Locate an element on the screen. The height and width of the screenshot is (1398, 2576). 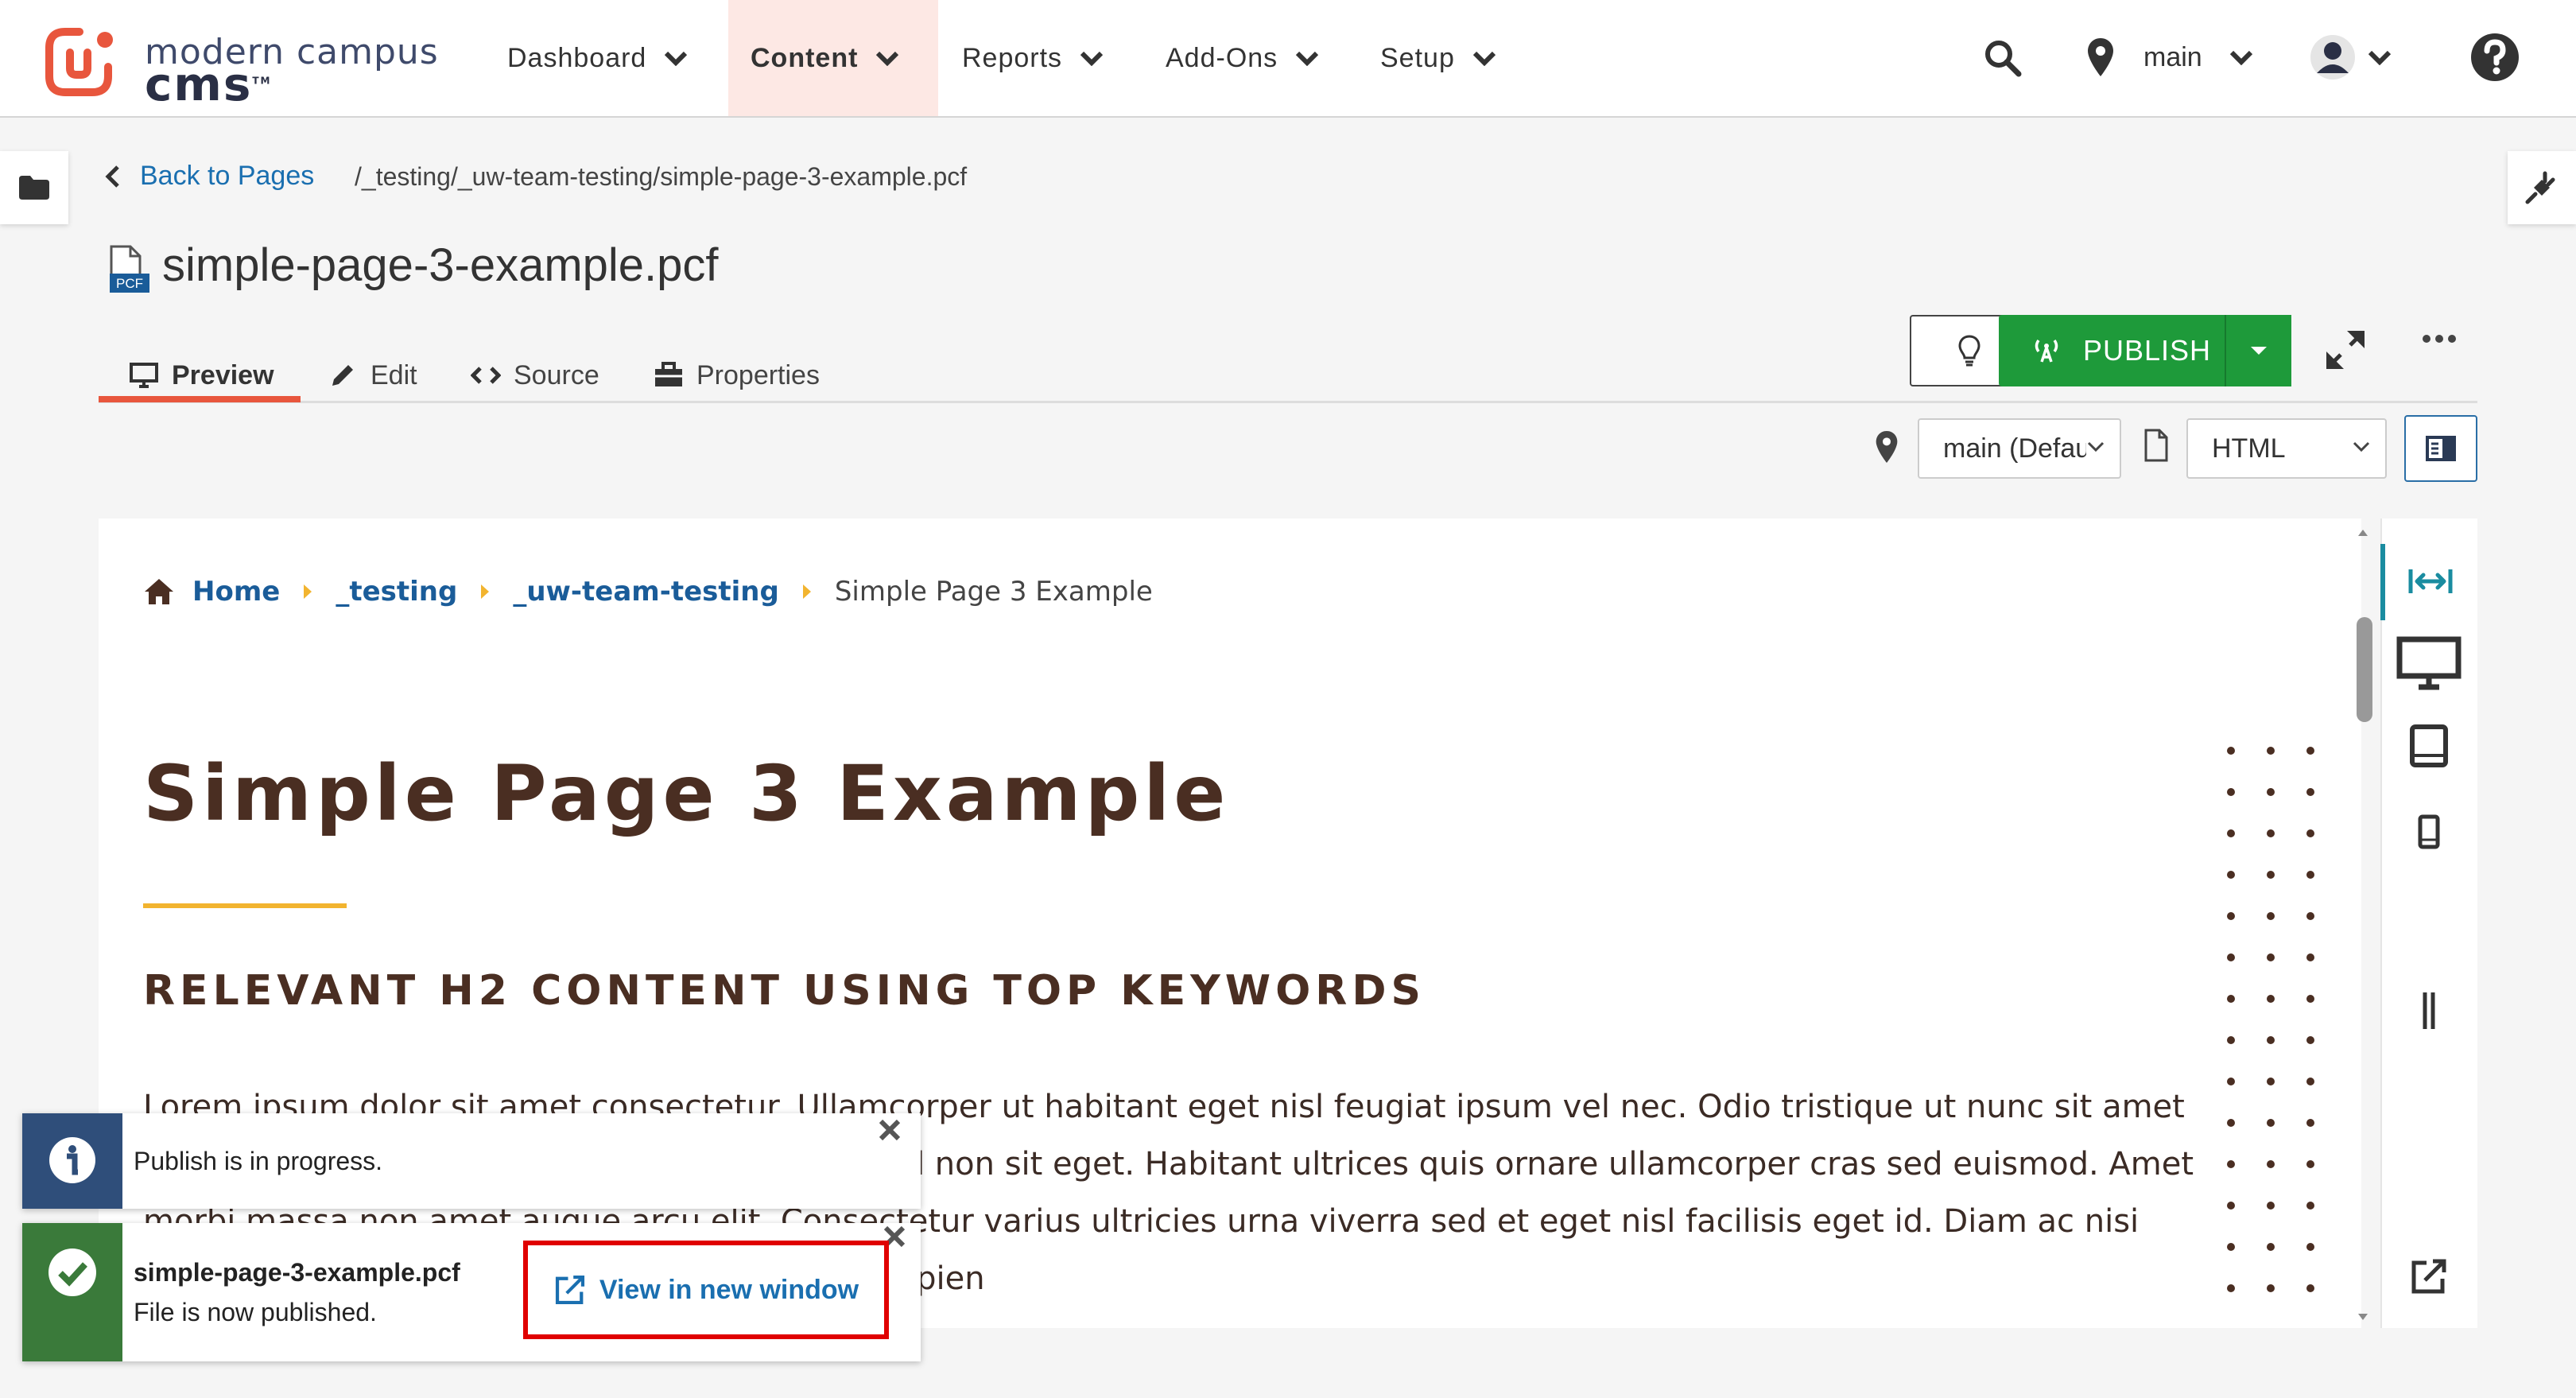
help-icon is located at coordinates (2495, 57).